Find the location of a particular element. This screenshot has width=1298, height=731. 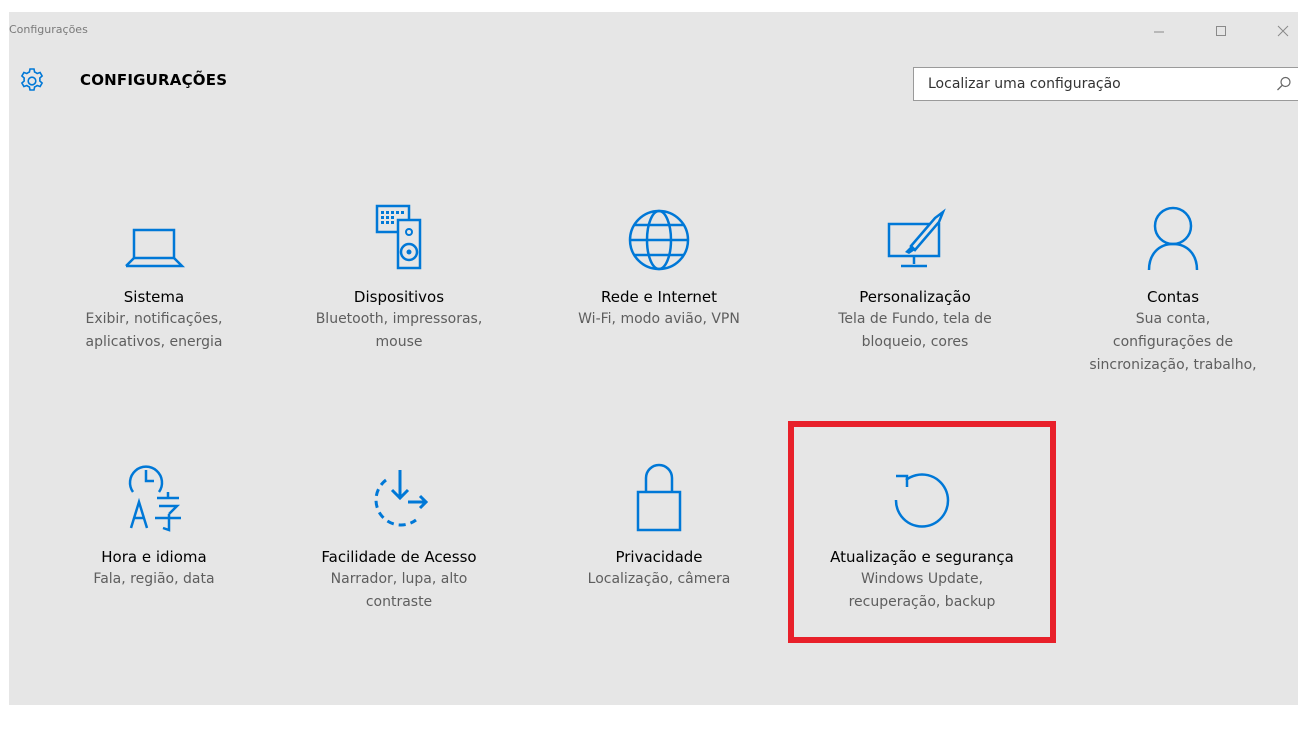

close-icon is located at coordinates (1283, 31).